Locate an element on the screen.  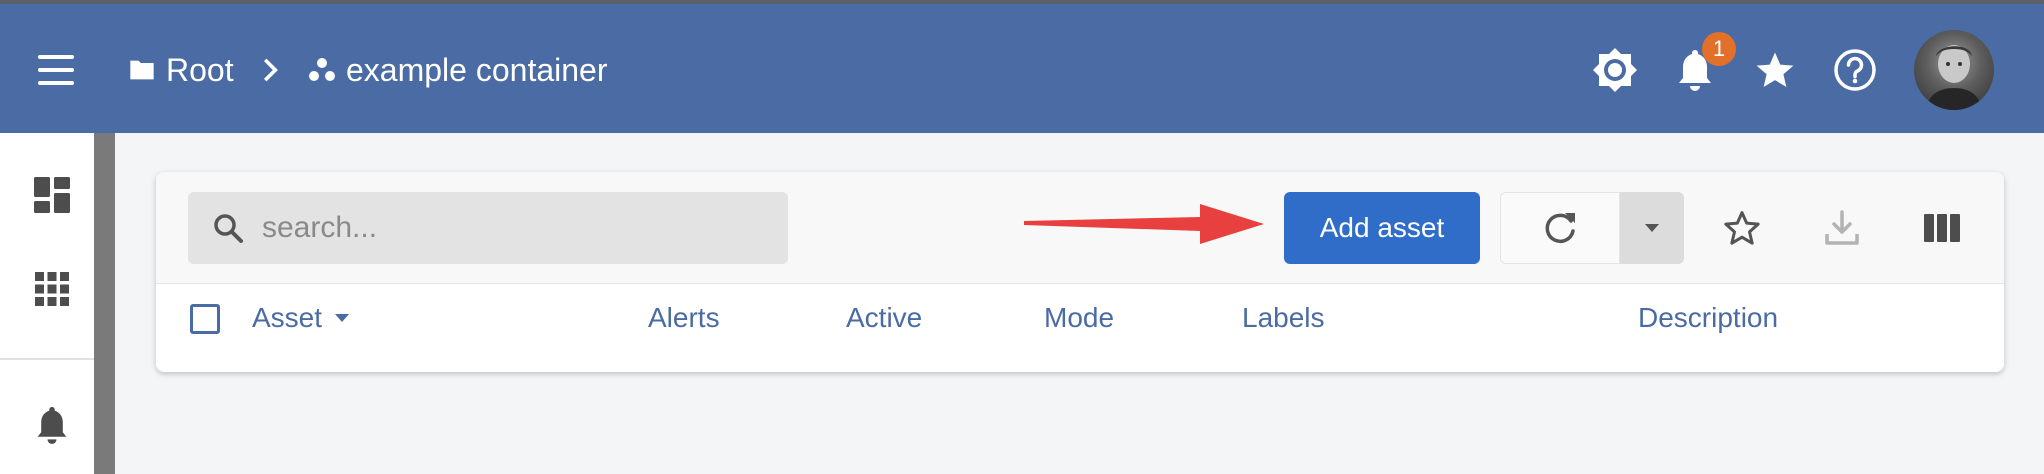
refresh-options-dropdown is located at coordinates (1652, 228).